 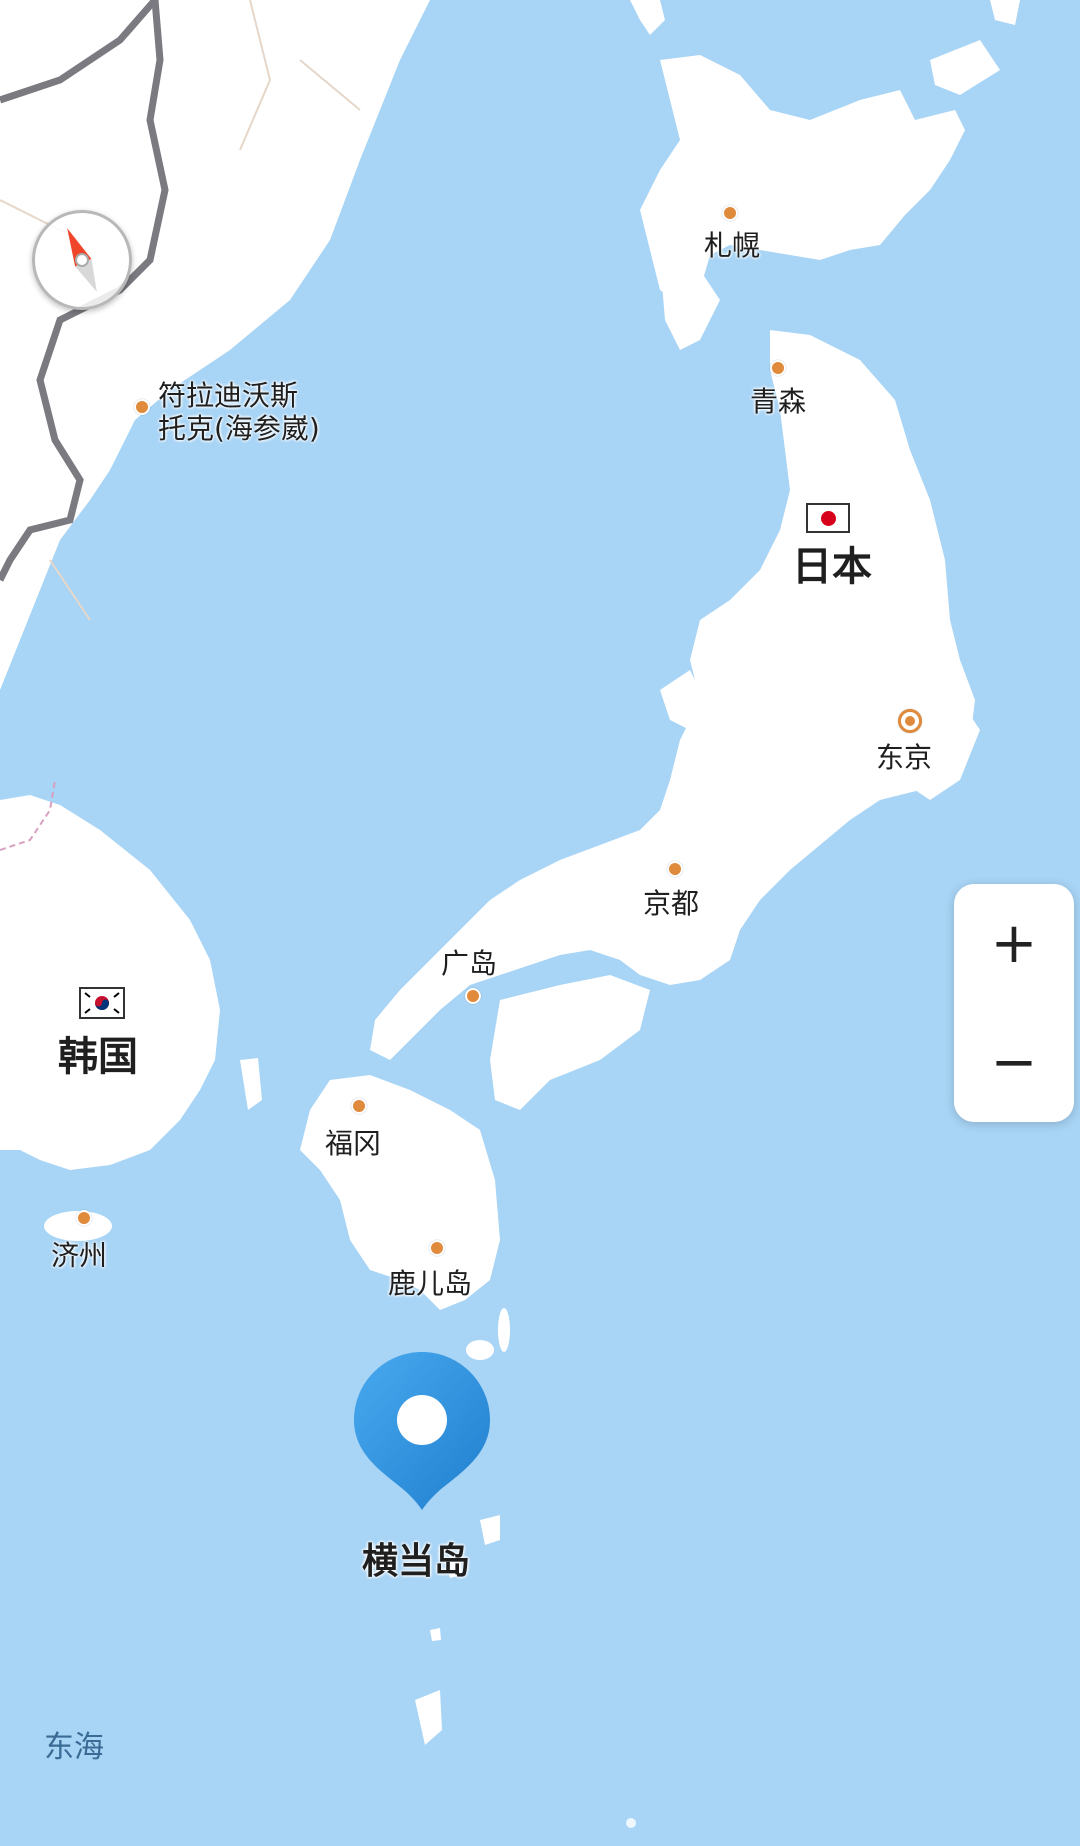 I want to click on southern-islet-d, so click(x=435, y=1634).